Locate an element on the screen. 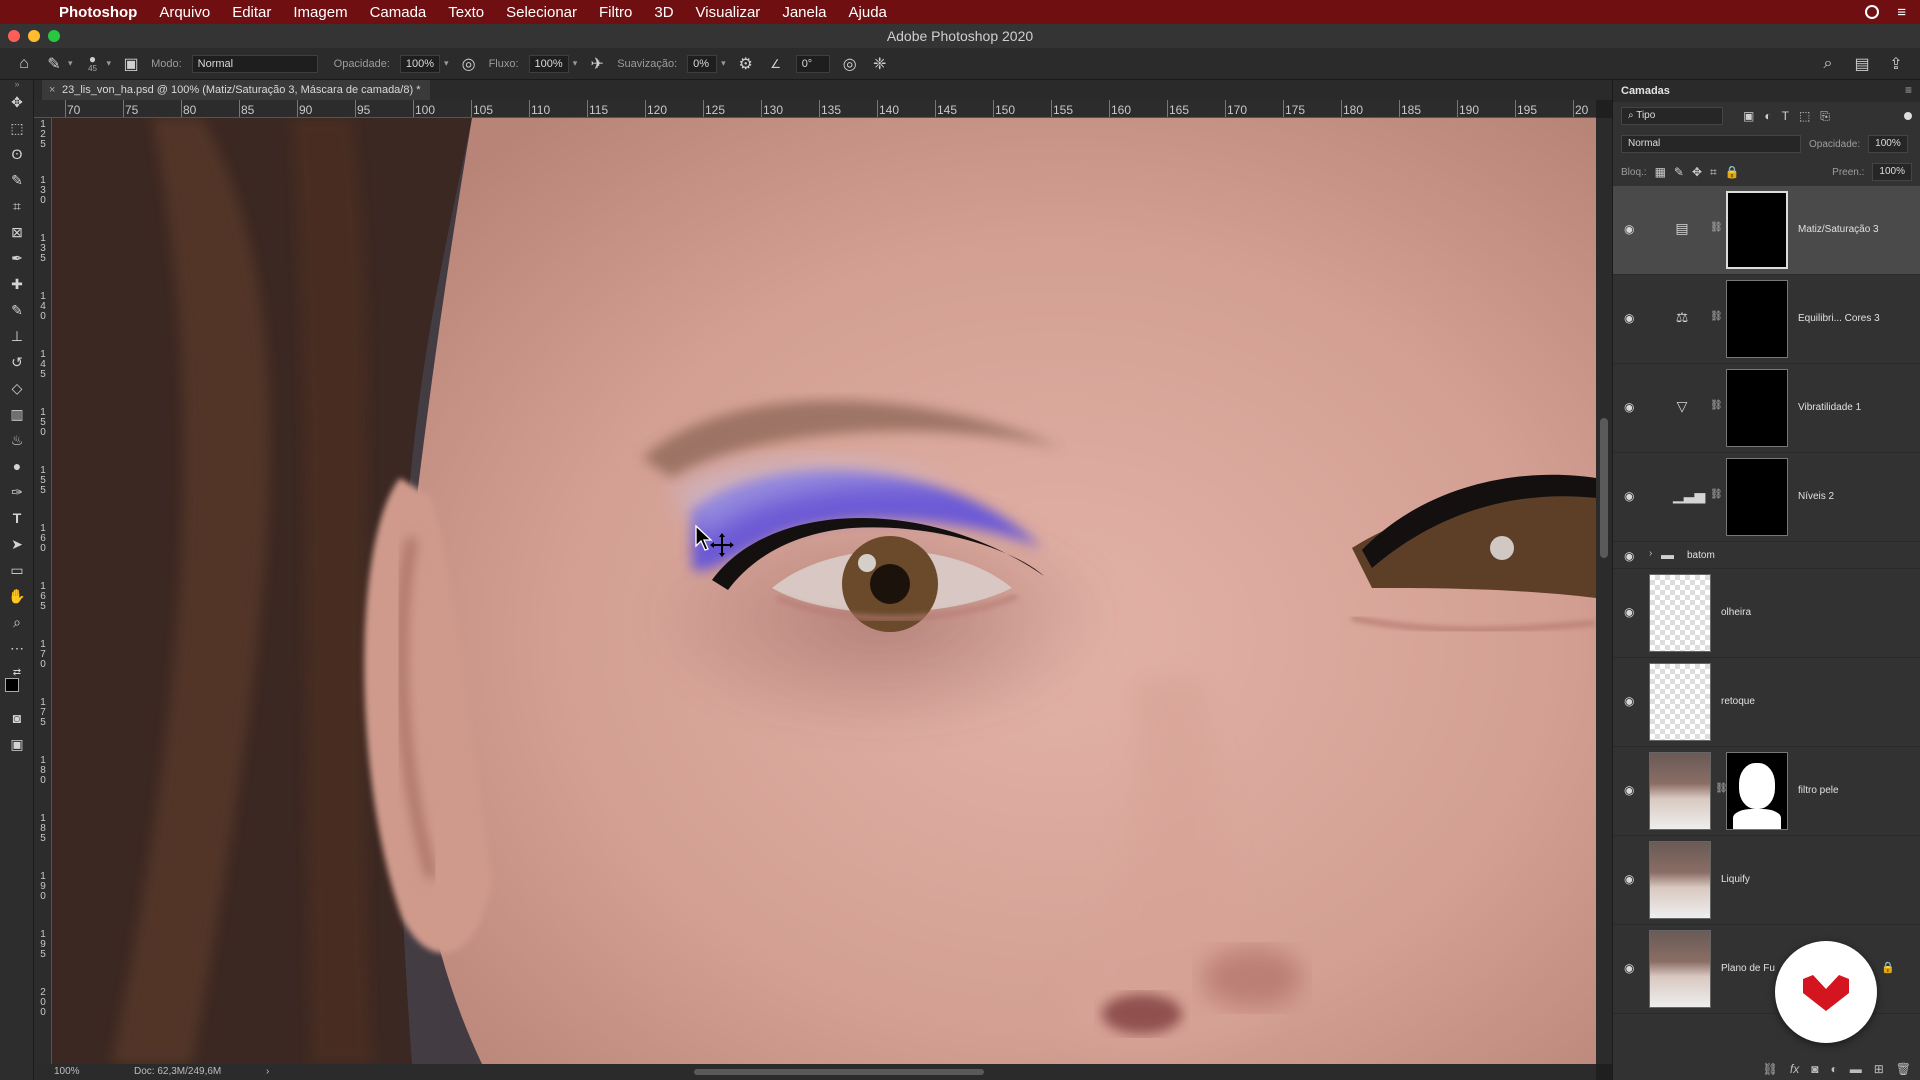 Image resolution: width=1920 pixels, height=1080 pixels. menu-arquivo: Arquivo is located at coordinates (184, 12).